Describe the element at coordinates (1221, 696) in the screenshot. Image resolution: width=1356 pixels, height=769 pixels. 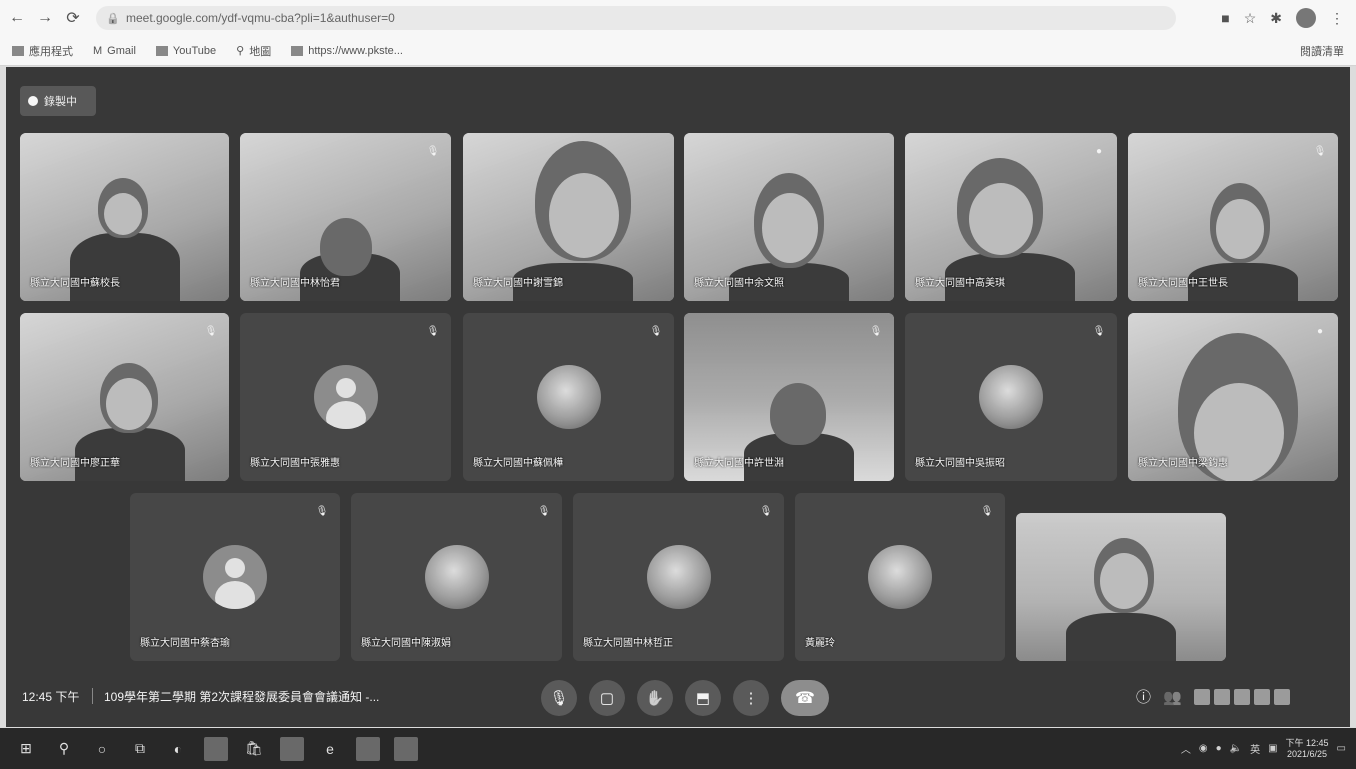
I see `language-icon` at that location.